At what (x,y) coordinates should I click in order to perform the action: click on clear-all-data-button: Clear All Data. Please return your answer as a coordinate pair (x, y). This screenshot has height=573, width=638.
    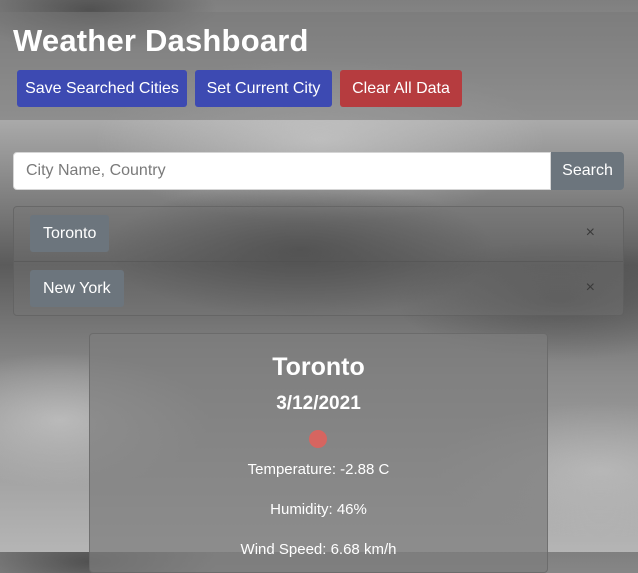
    Looking at the image, I should click on (401, 88).